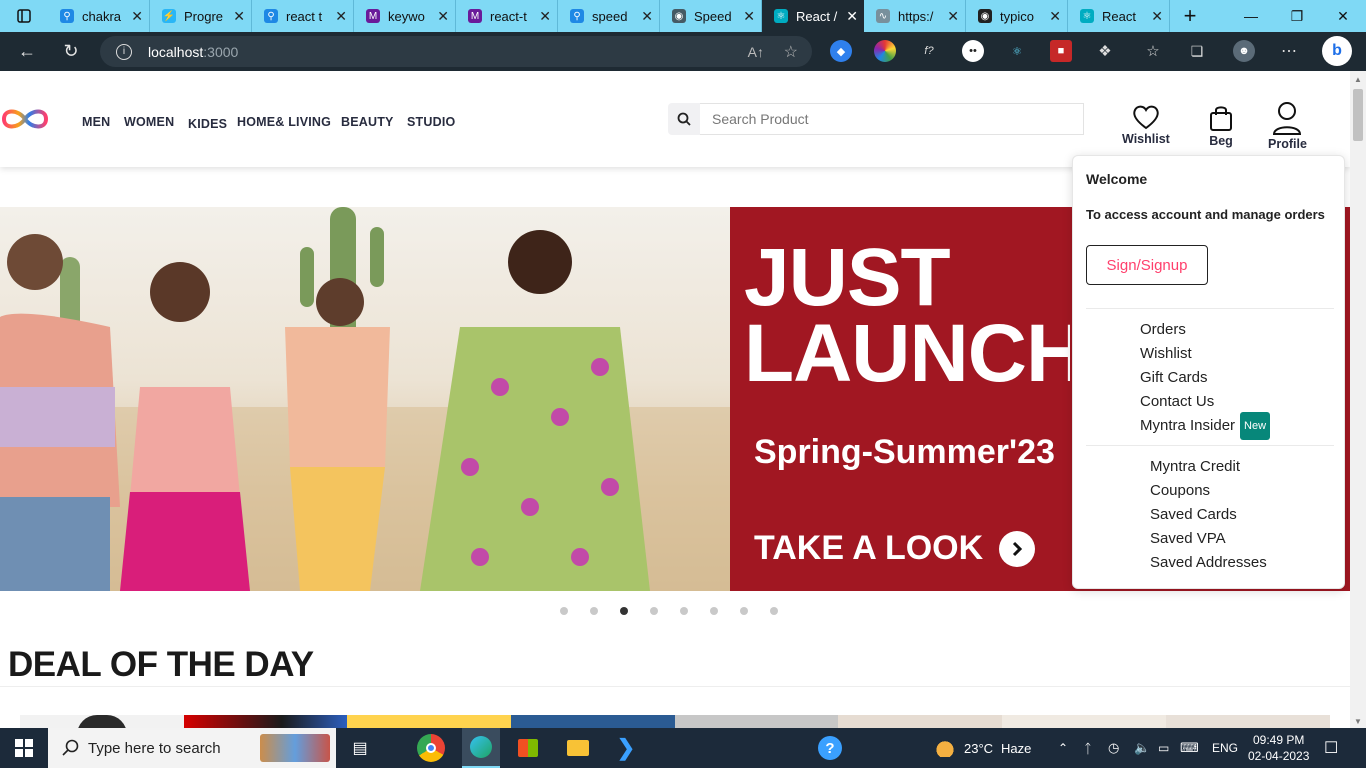 The width and height of the screenshot is (1366, 768). What do you see at coordinates (1208, 515) in the screenshot?
I see `dropdown-item: Saved Cards` at bounding box center [1208, 515].